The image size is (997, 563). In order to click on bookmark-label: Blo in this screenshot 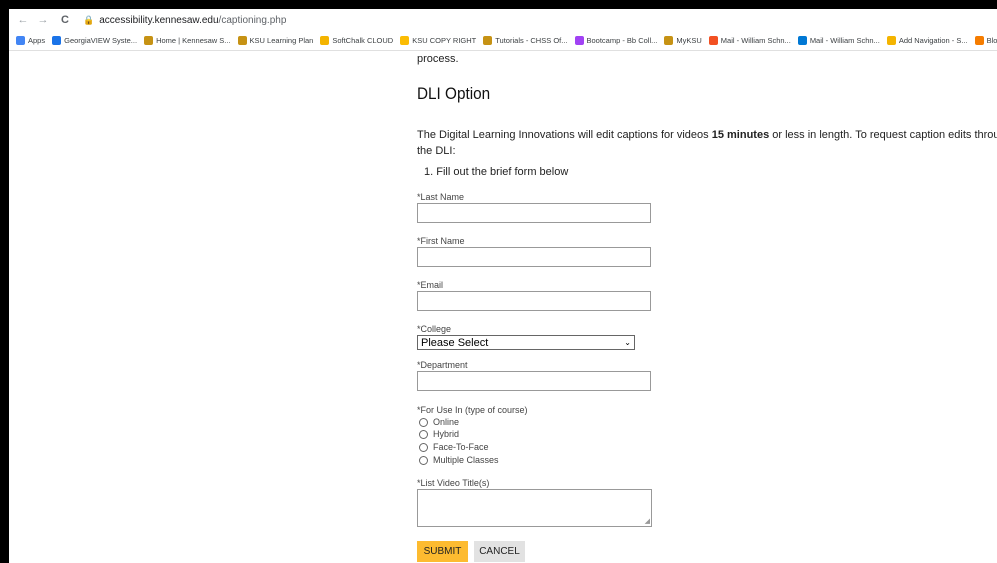, I will do `click(991, 40)`.